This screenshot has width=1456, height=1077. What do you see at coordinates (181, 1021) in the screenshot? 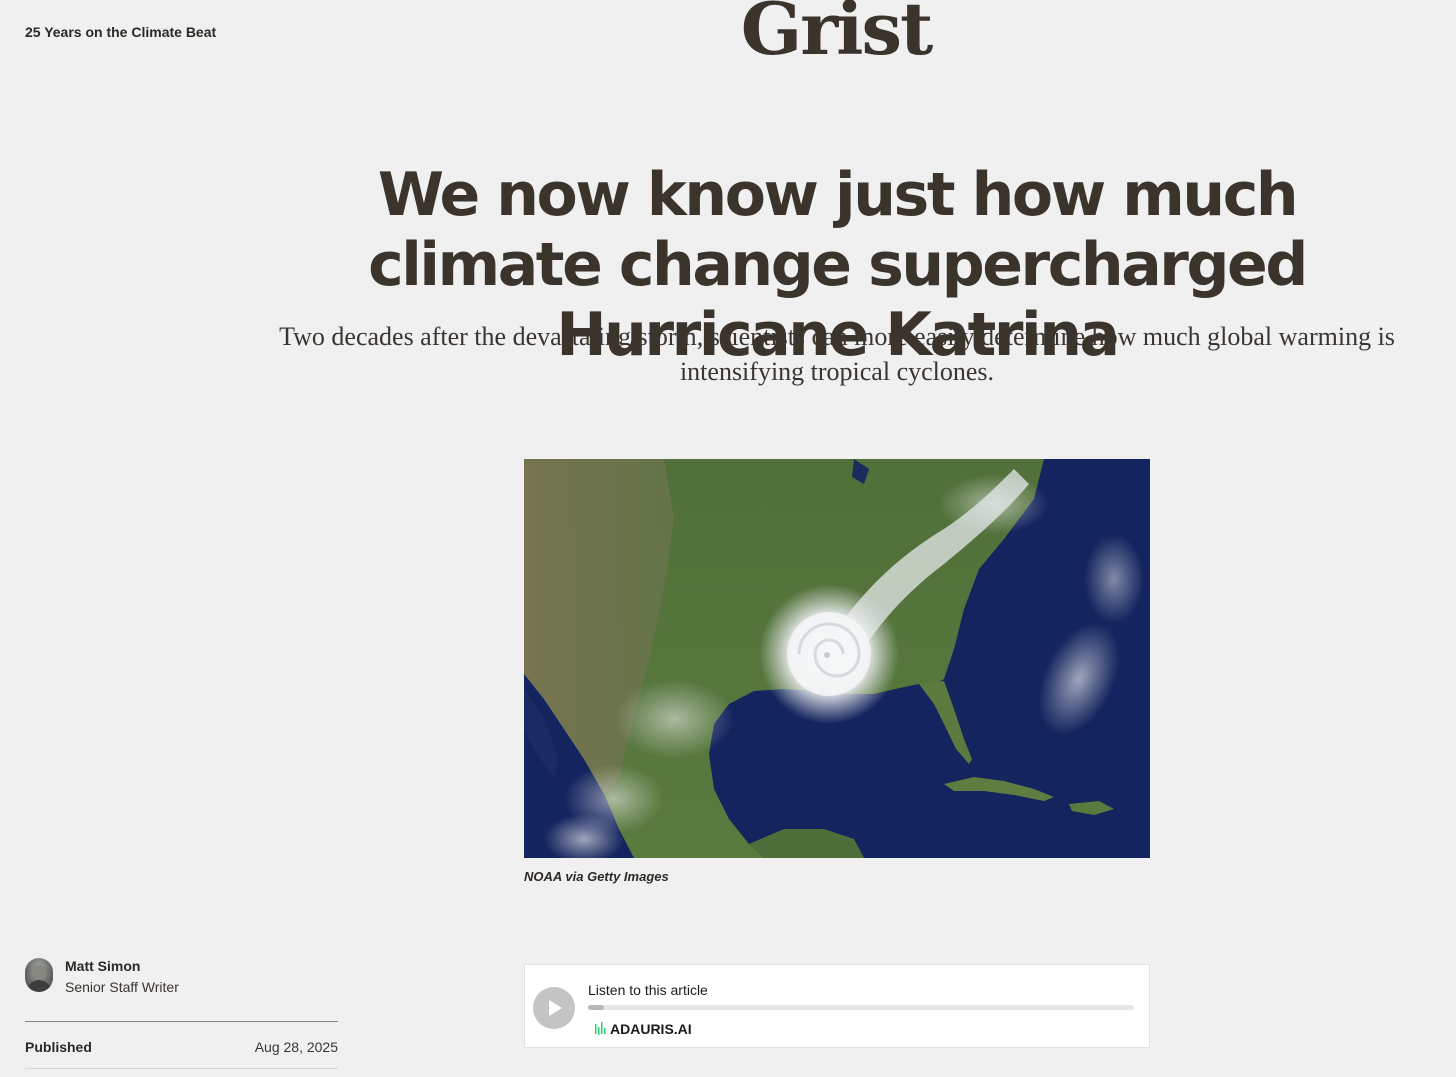
I see `published-divider-top` at bounding box center [181, 1021].